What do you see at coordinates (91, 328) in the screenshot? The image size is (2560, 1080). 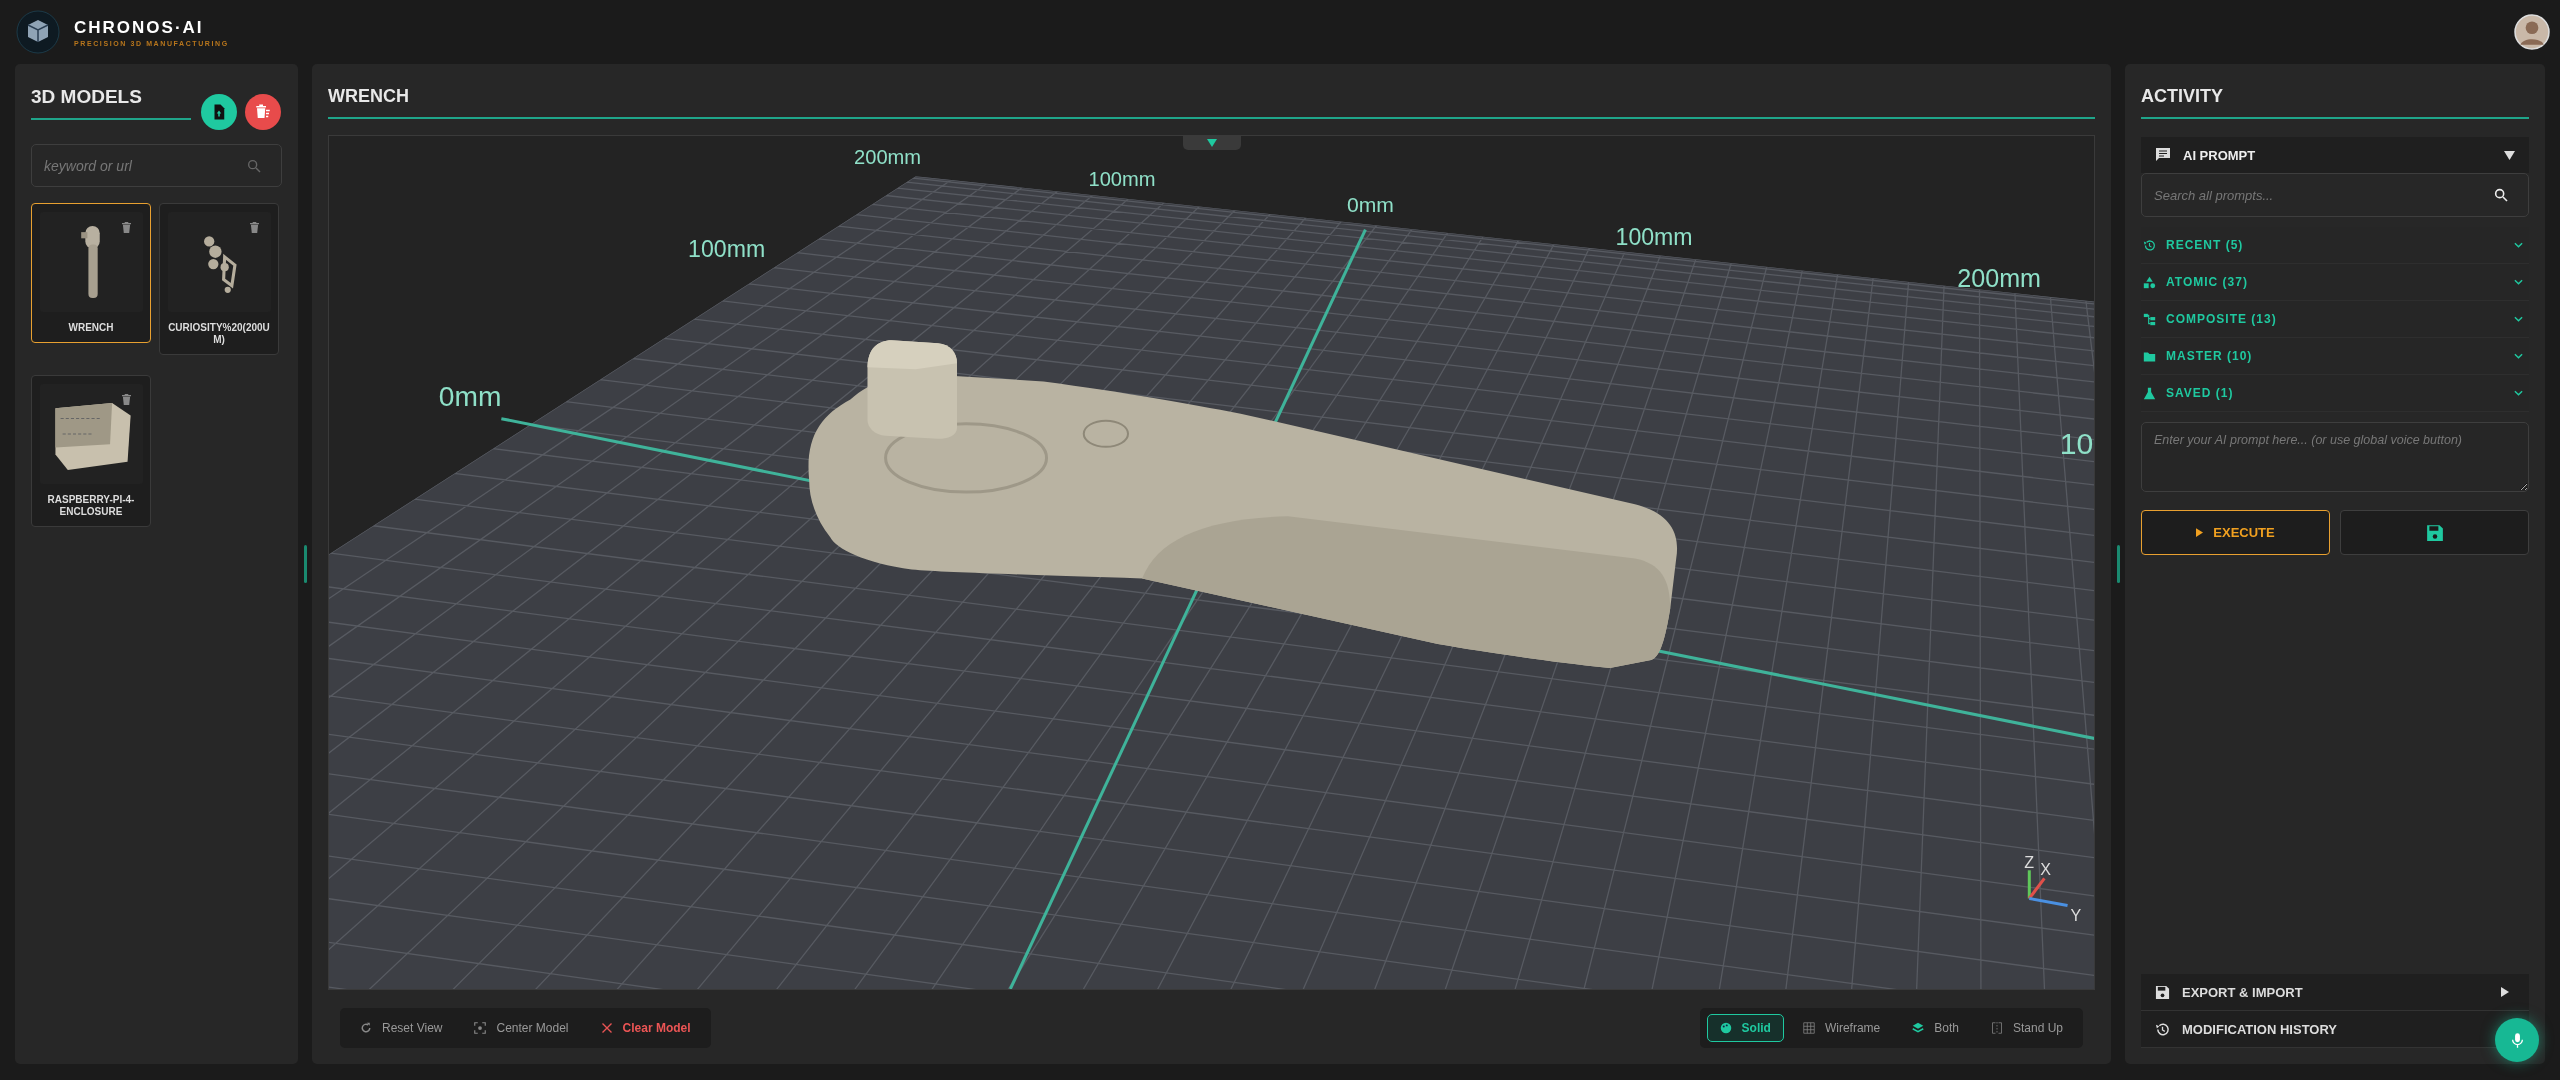 I see `model-name: WRENCH` at bounding box center [91, 328].